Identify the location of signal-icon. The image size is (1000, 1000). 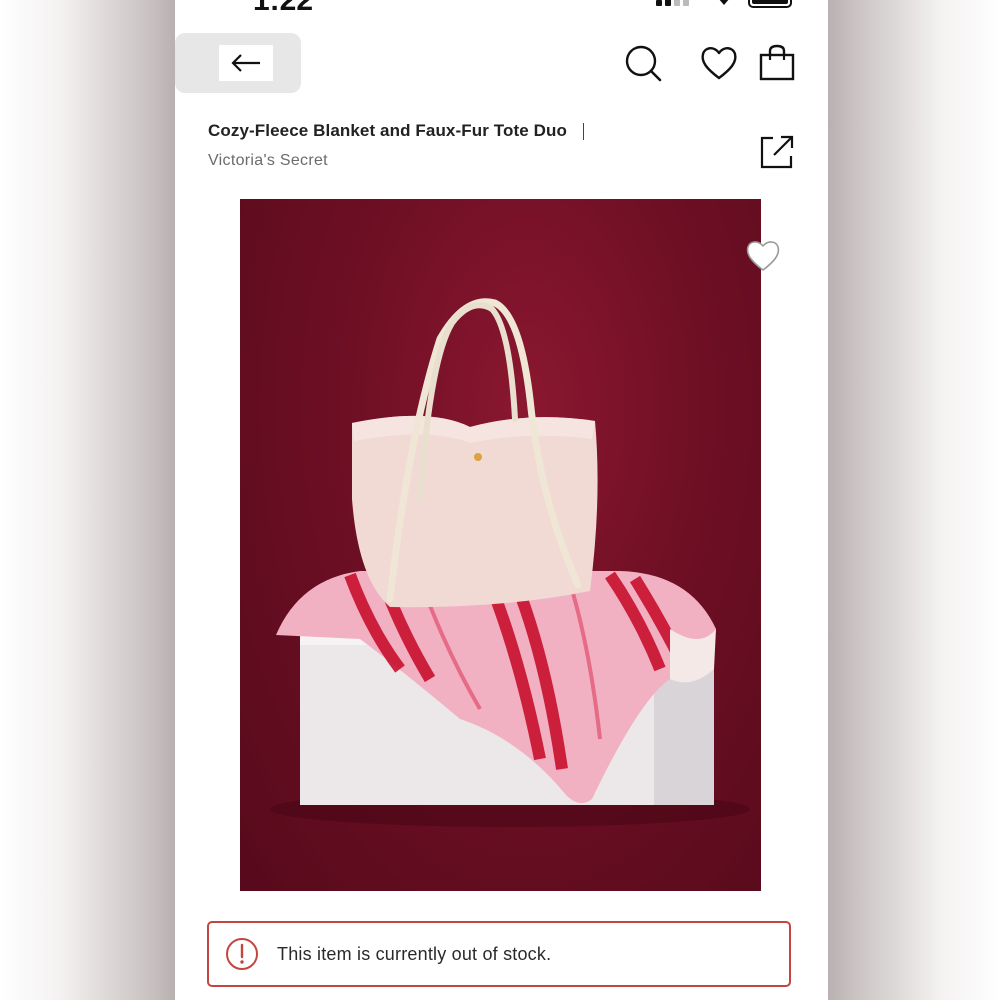
(676, 3).